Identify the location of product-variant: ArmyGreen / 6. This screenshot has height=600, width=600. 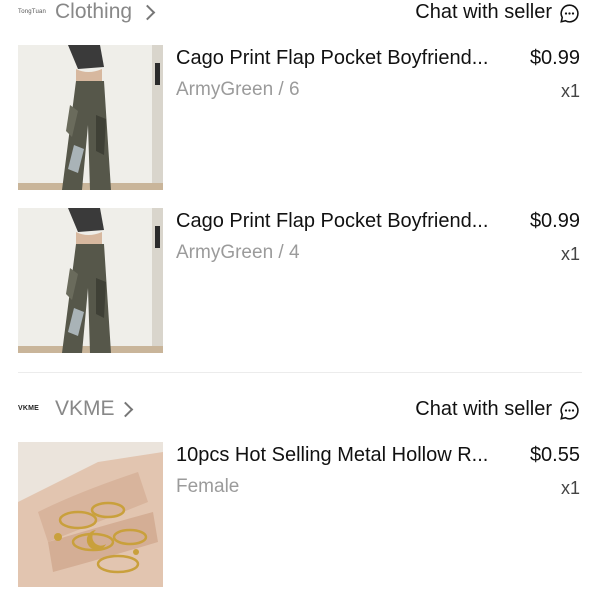
(238, 89).